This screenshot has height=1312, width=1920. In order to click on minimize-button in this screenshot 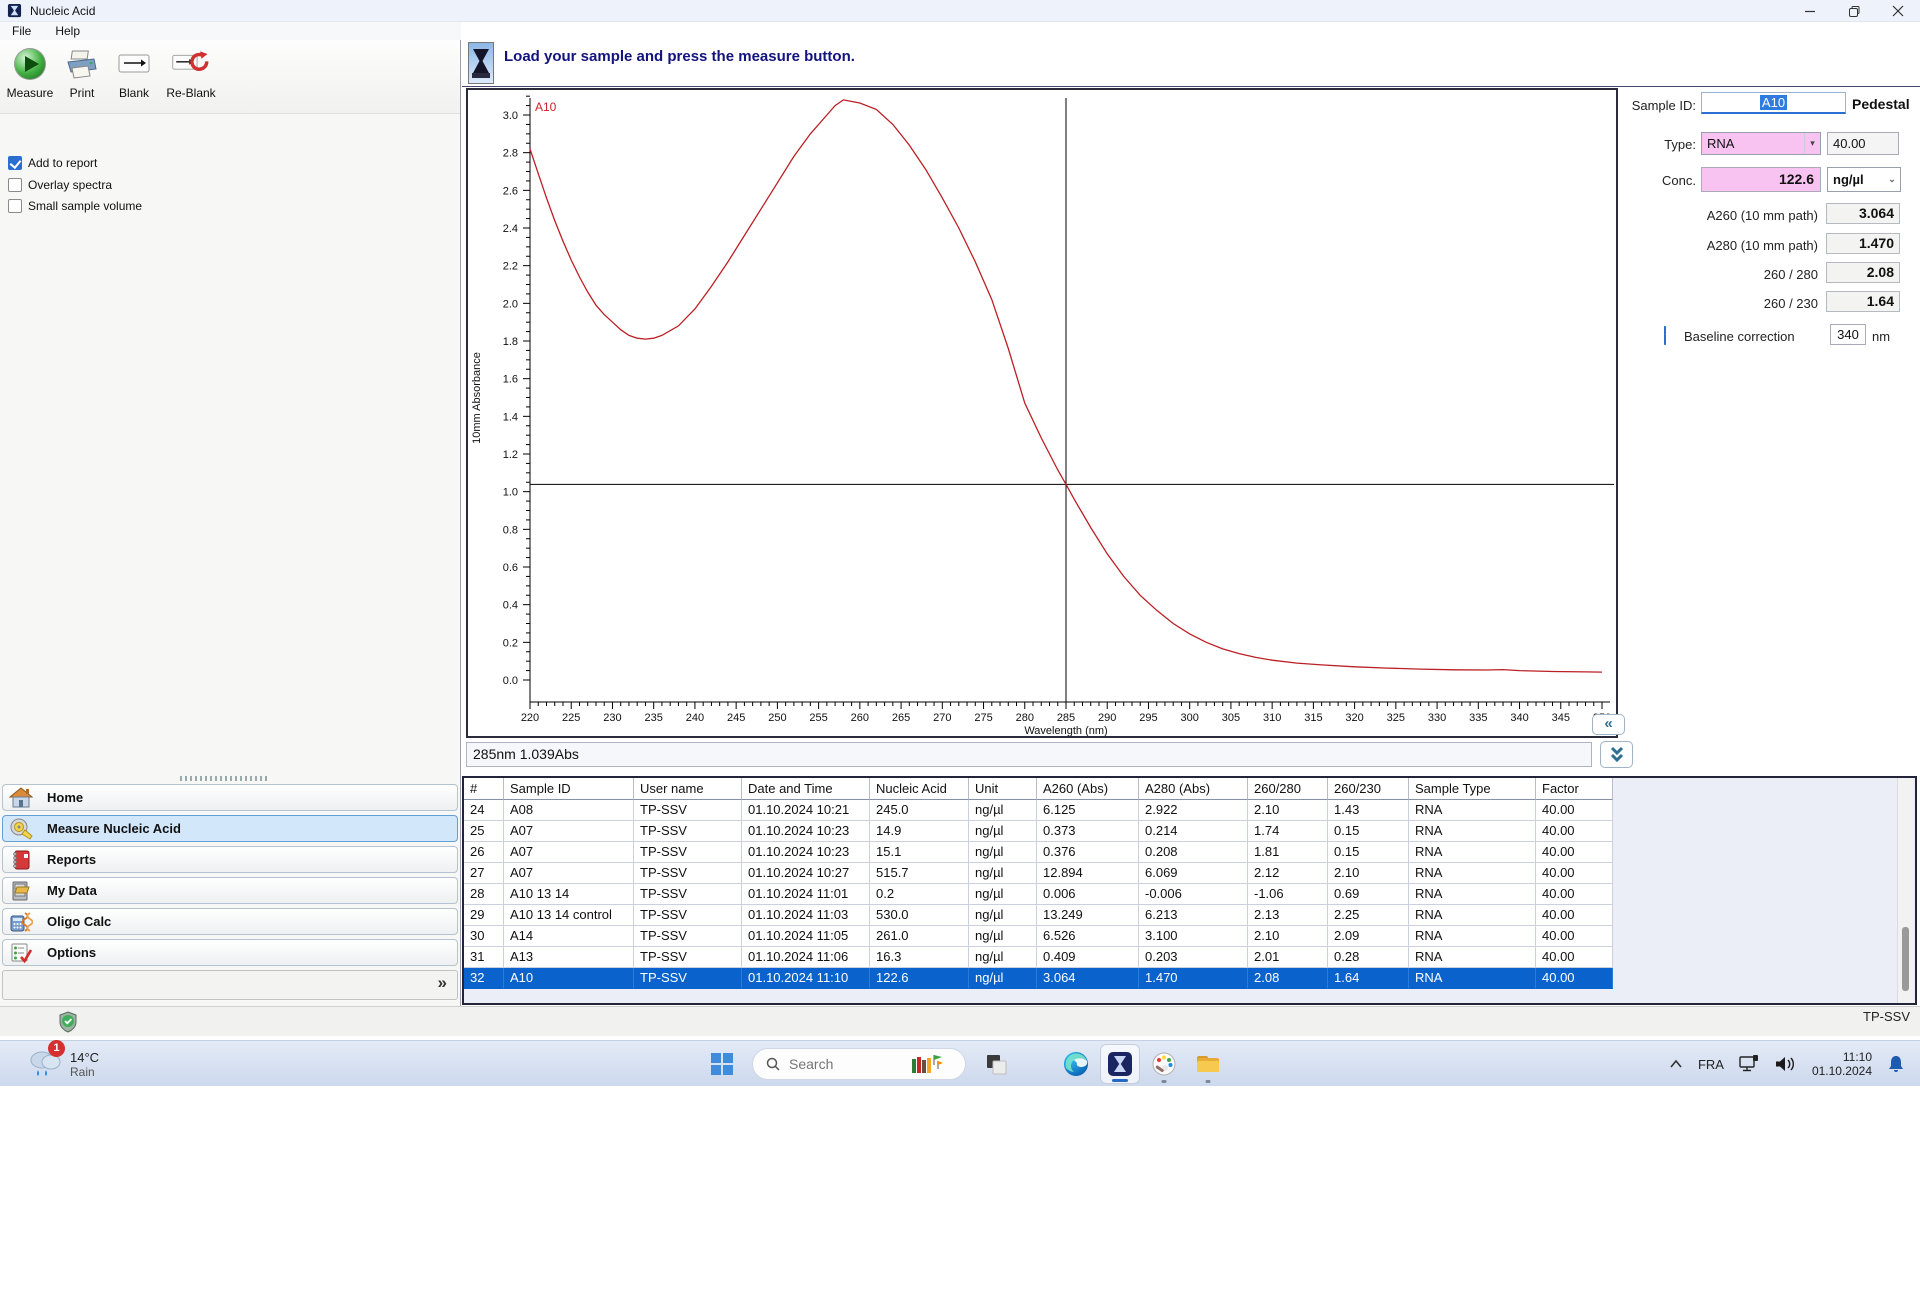, I will do `click(1810, 11)`.